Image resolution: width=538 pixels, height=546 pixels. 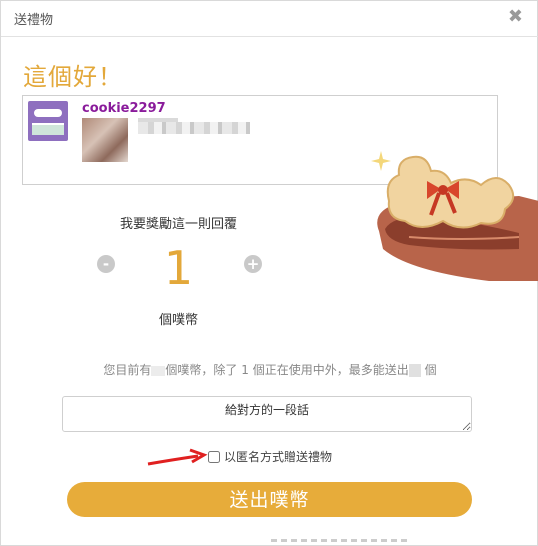 What do you see at coordinates (73, 77) in the screenshot?
I see `page-title: 這個好！` at bounding box center [73, 77].